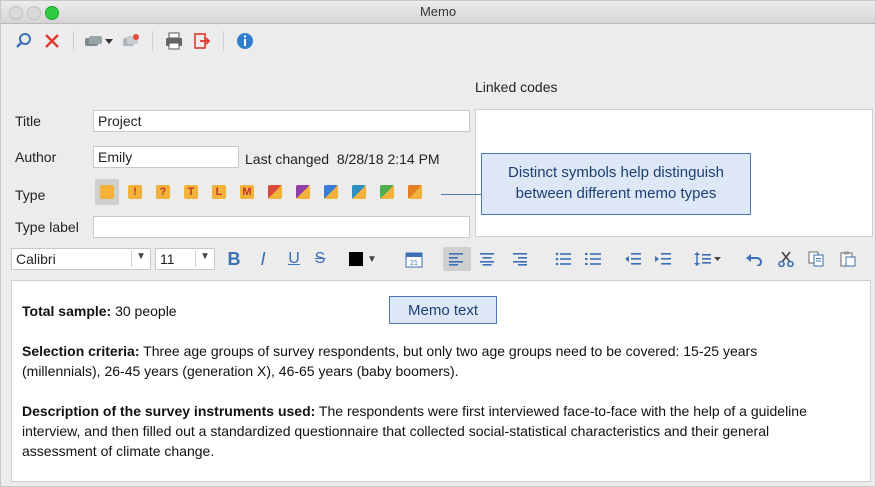 The height and width of the screenshot is (487, 876). I want to click on memo-type-picker: !? T L M, so click(261, 192).